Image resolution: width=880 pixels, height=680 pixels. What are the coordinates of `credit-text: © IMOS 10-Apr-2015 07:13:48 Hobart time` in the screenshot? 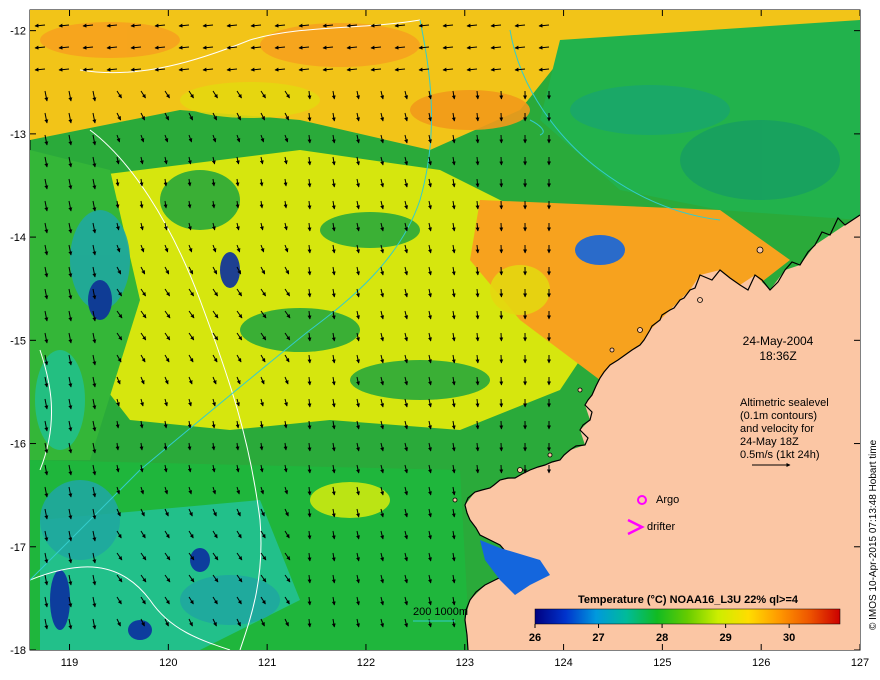 It's located at (873, 534).